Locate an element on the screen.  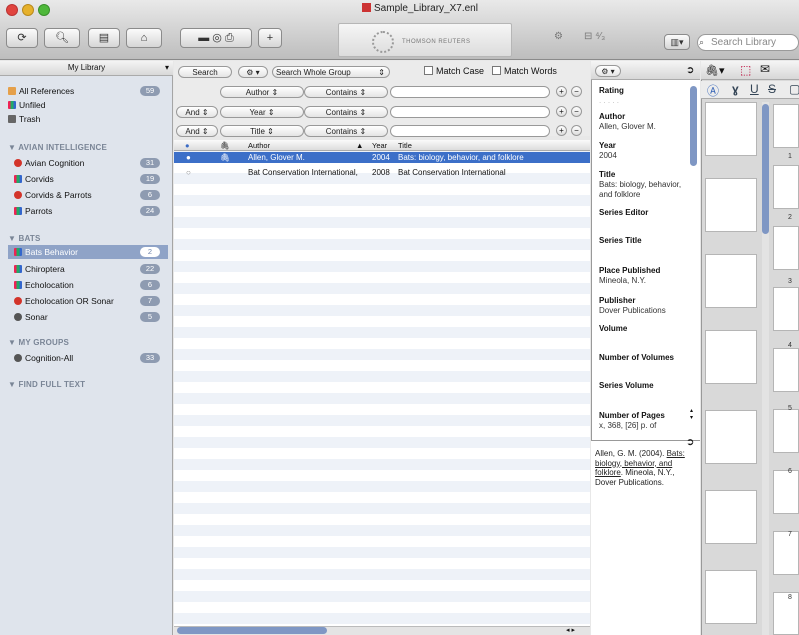
sidebar-item-avian-cognition: Avian Cognition 31 is located at coordinates (91, 163).